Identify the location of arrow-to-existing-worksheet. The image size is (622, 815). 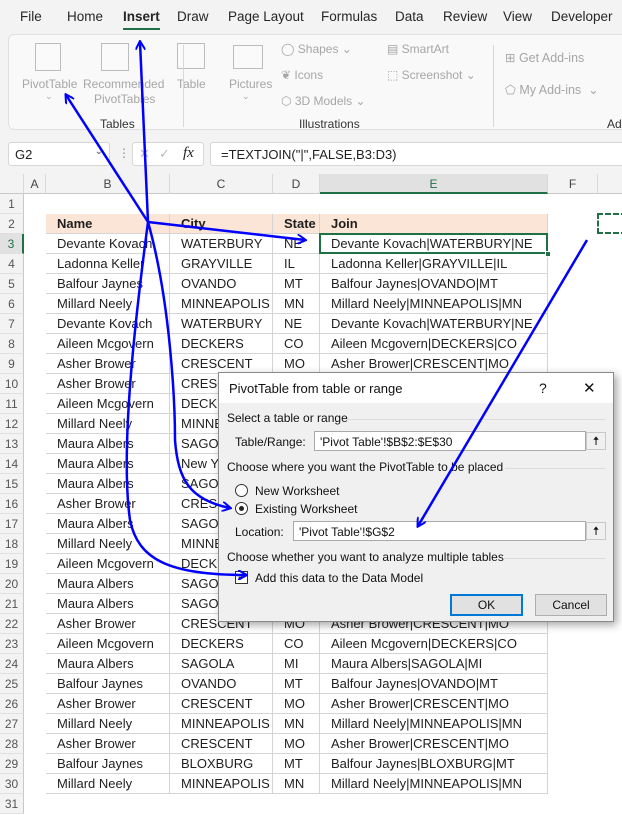
(188, 364).